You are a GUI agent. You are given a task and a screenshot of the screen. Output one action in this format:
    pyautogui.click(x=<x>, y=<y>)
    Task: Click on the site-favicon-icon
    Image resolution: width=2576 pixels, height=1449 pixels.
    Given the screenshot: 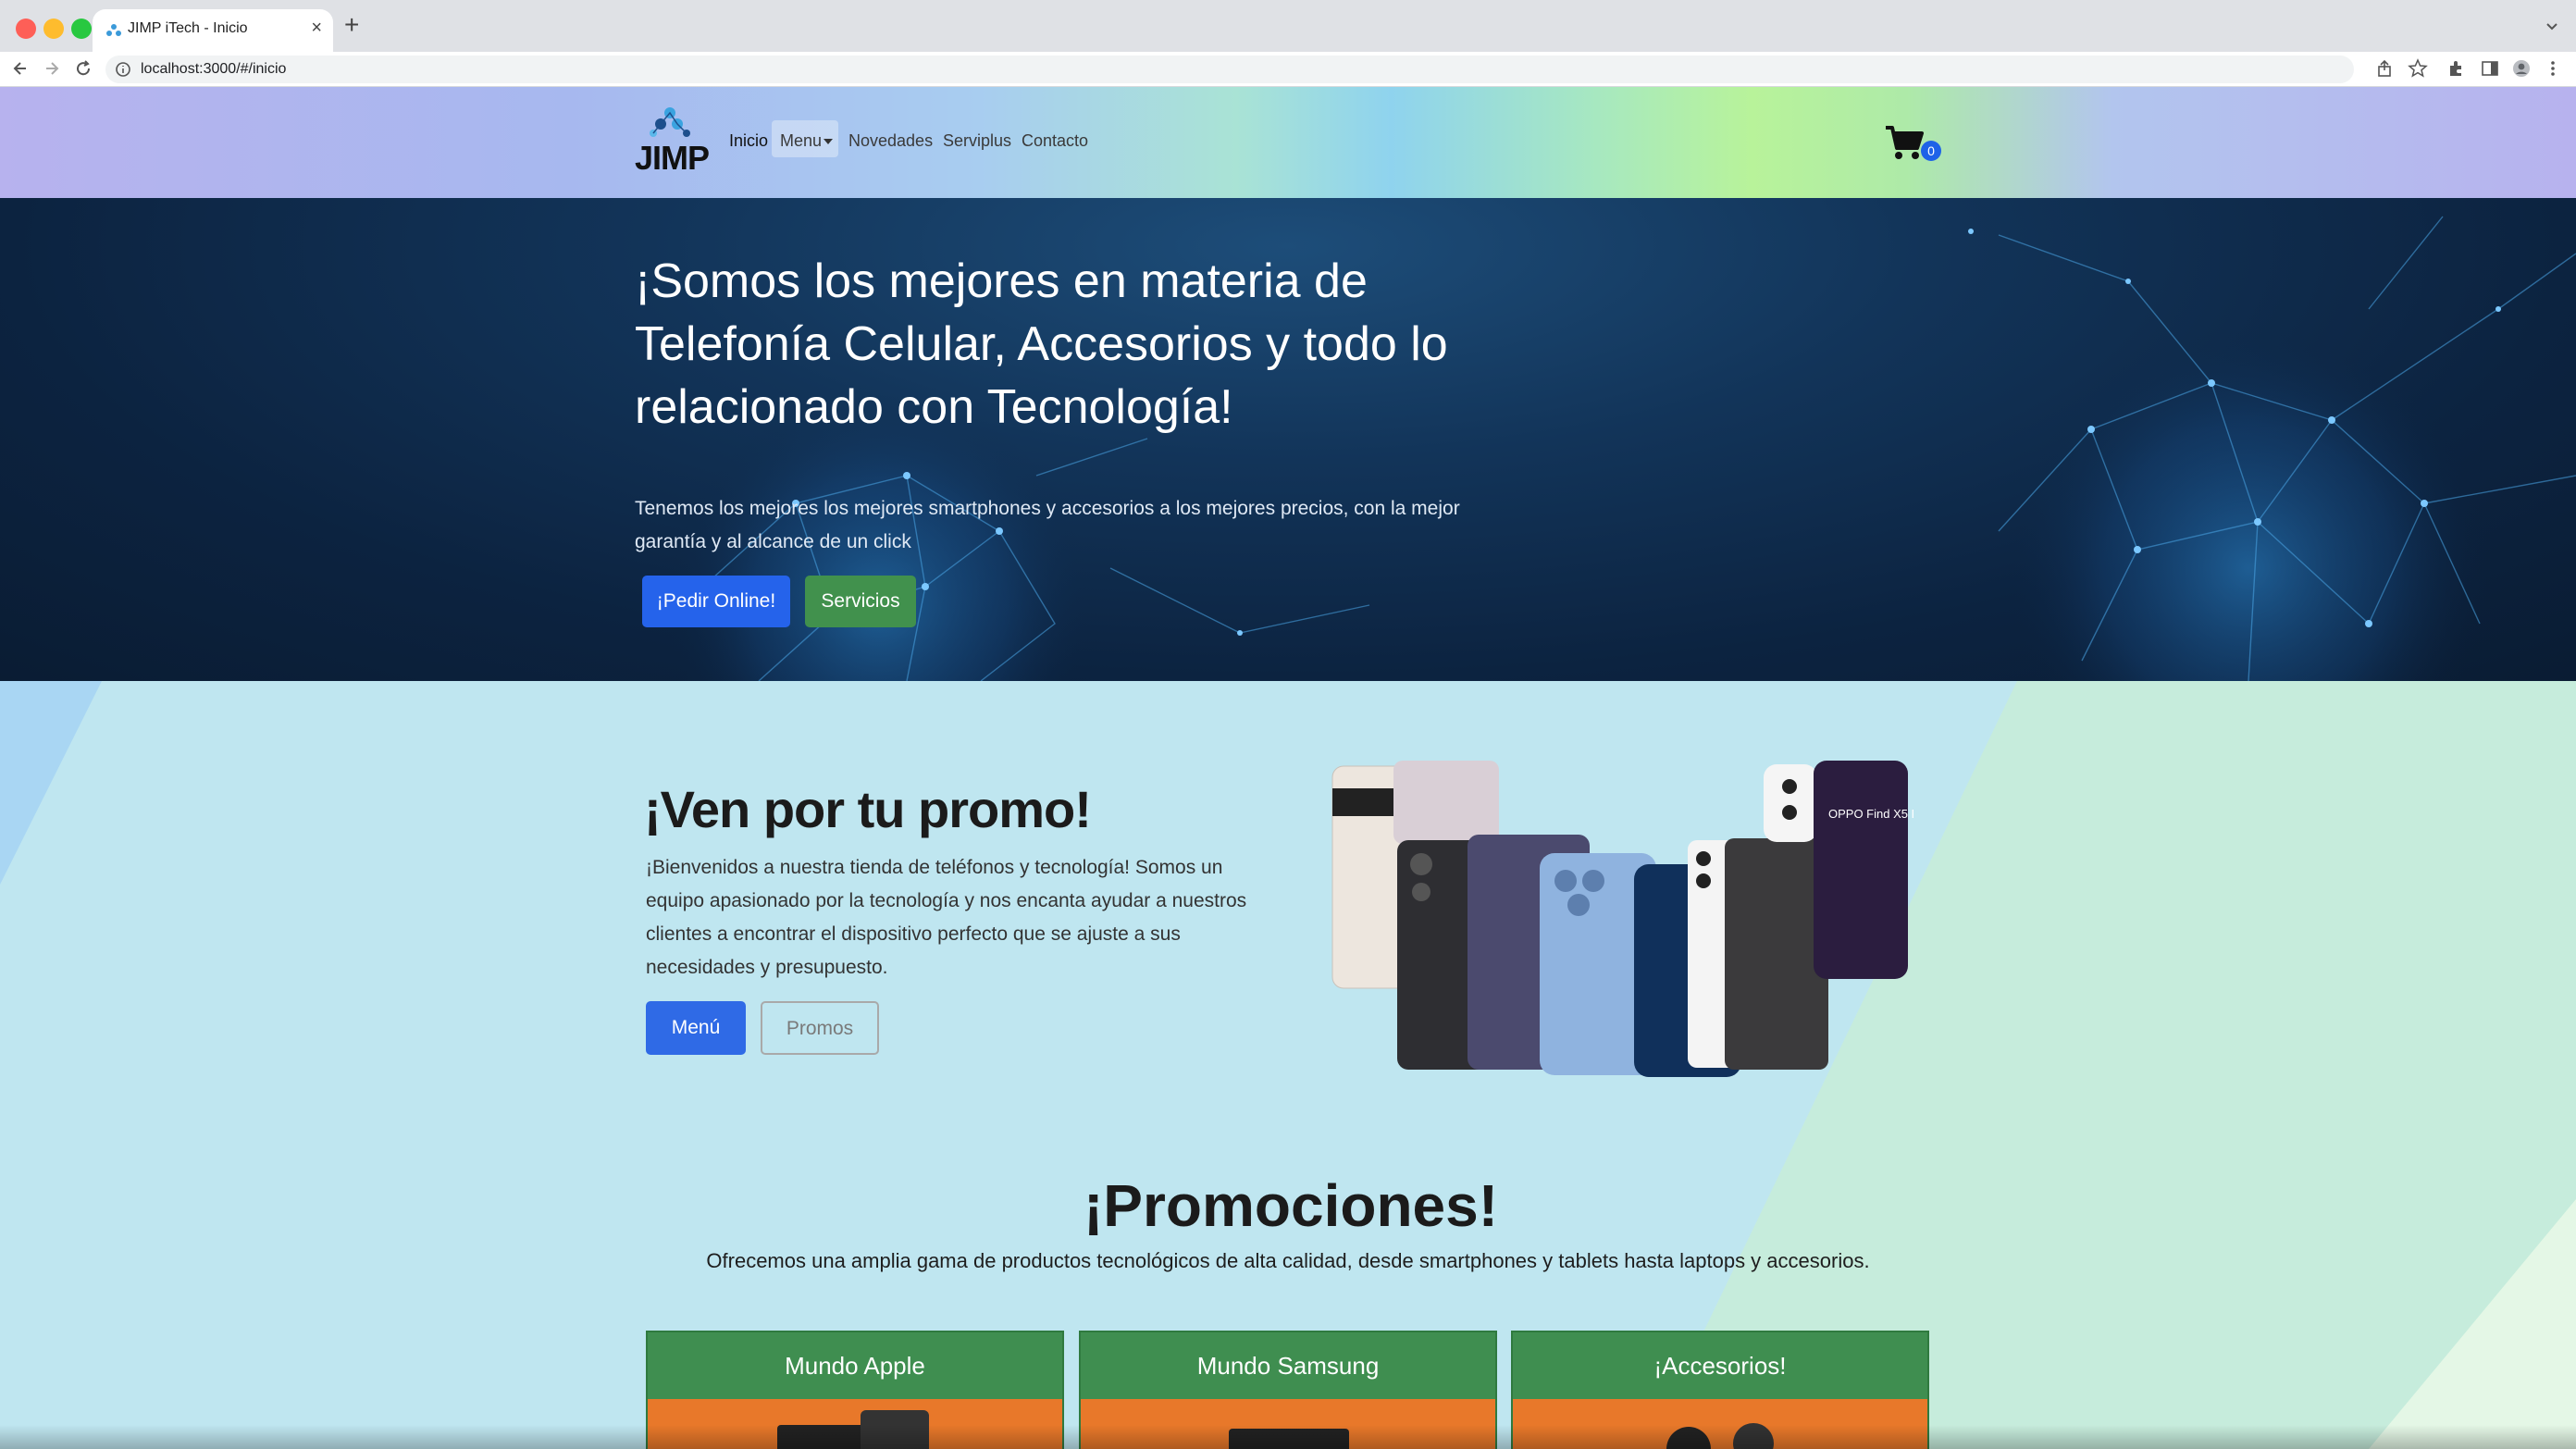 What is the action you would take?
    pyautogui.click(x=114, y=30)
    